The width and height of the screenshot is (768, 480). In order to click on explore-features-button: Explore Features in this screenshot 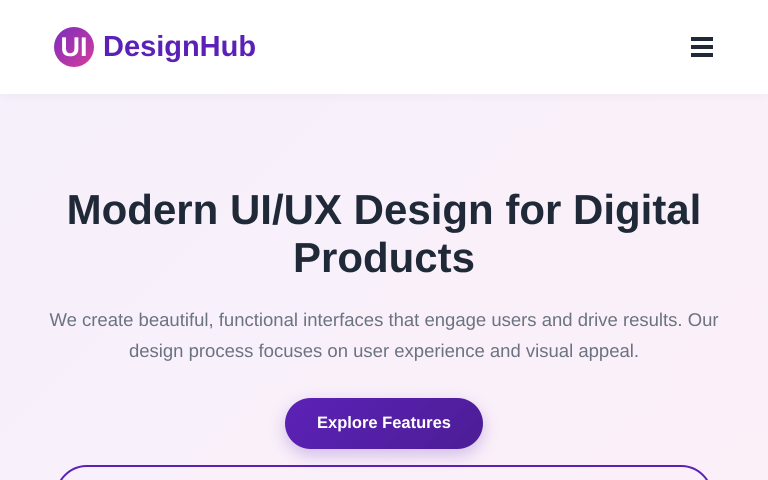, I will do `click(384, 423)`.